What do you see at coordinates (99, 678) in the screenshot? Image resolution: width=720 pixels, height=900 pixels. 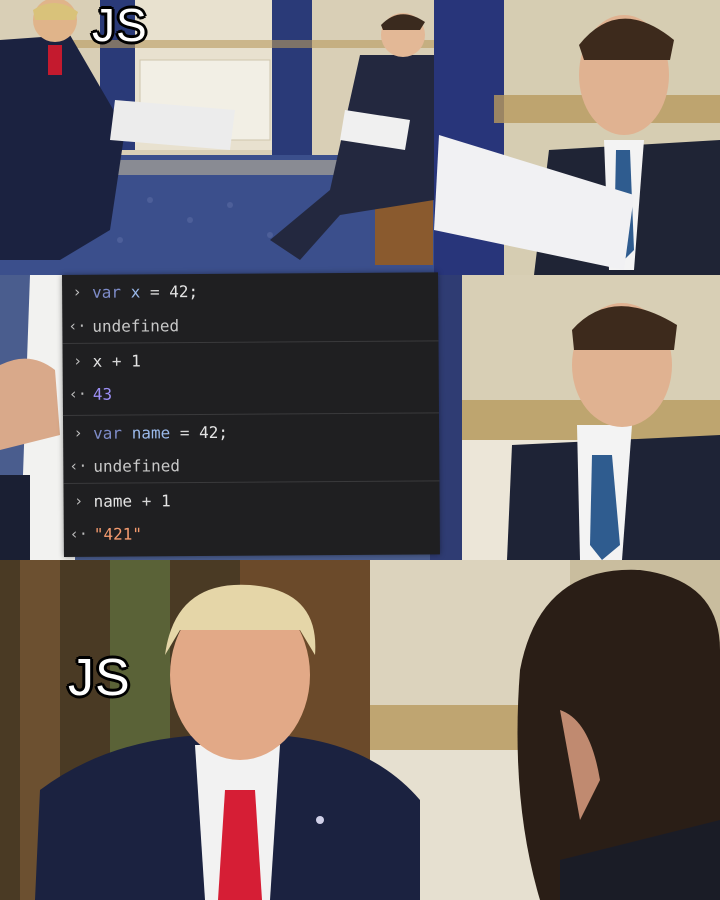 I see `caption-js-bottom: JS` at bounding box center [99, 678].